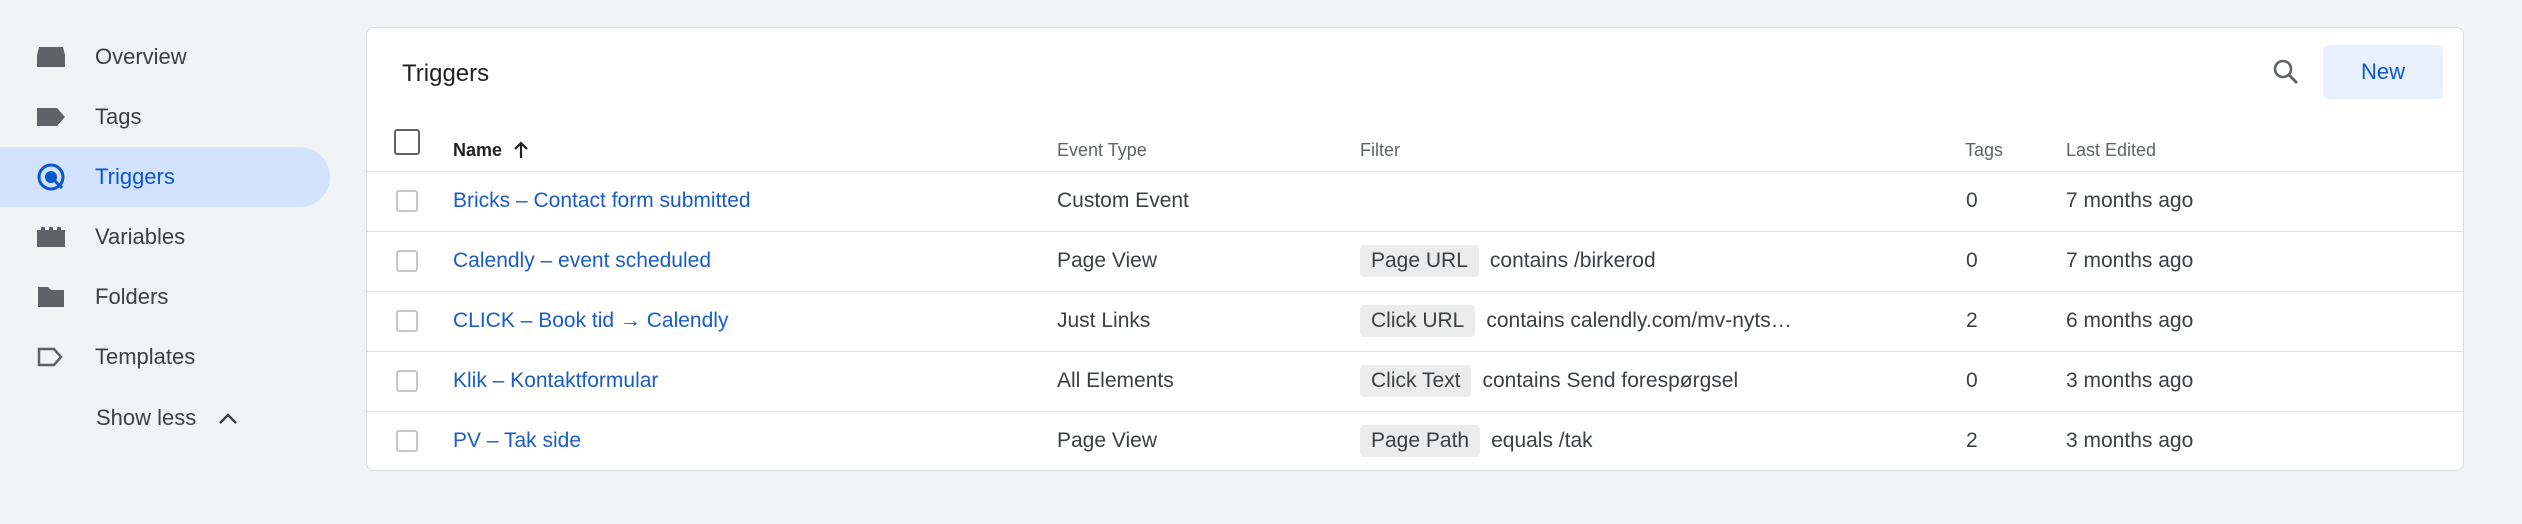 This screenshot has height=524, width=2522. I want to click on filter-variable-chip: Page Path, so click(1420, 441).